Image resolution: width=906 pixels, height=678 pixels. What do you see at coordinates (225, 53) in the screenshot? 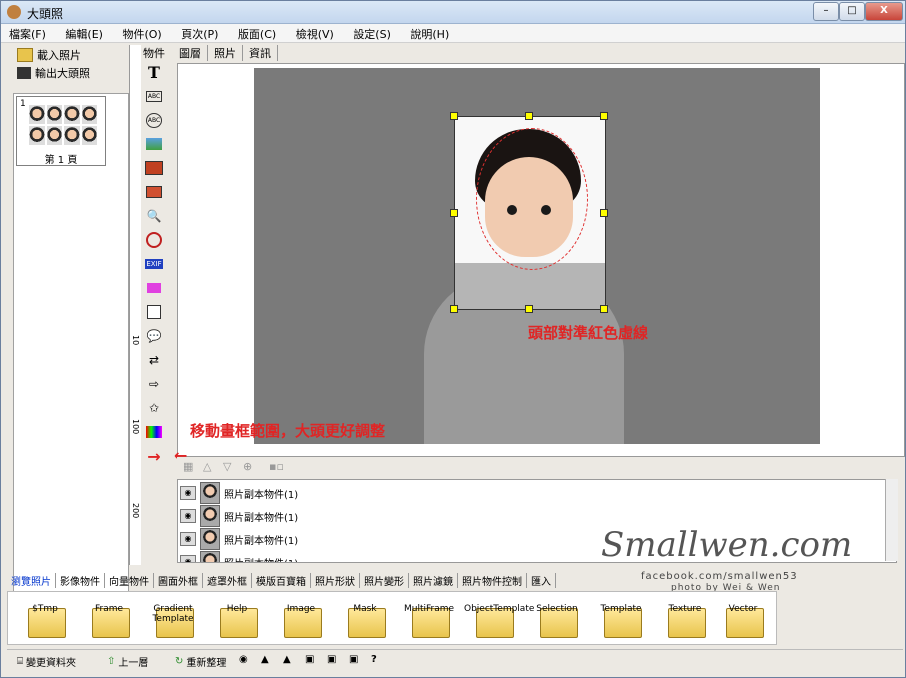
I see `tab-photo: 照片` at bounding box center [225, 53].